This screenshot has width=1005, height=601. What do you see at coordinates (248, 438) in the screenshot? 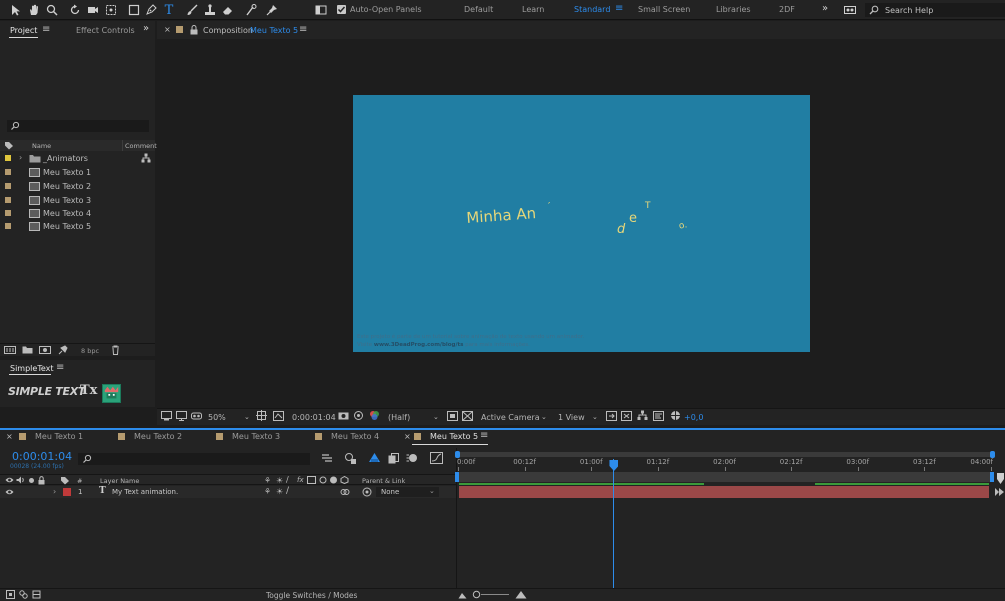
I see `timeline-tab: Meu Texto 3` at bounding box center [248, 438].